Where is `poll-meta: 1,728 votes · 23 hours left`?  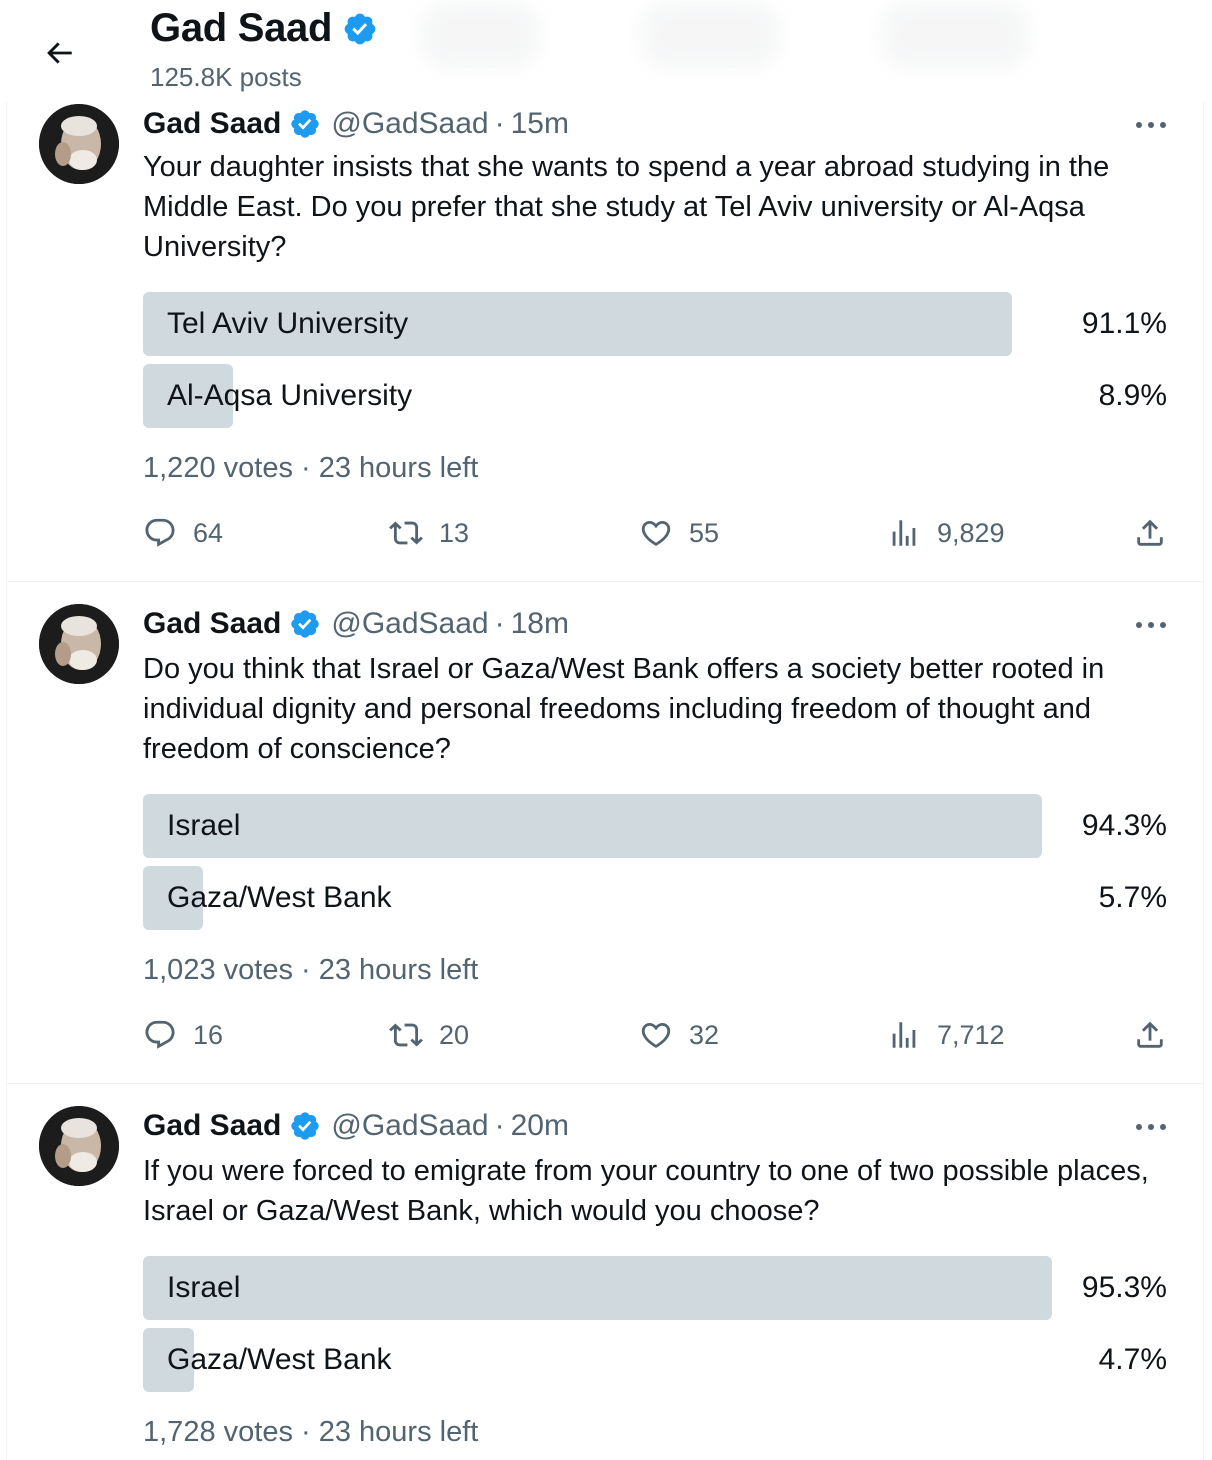
poll-meta: 1,728 votes · 23 hours left is located at coordinates (311, 1432).